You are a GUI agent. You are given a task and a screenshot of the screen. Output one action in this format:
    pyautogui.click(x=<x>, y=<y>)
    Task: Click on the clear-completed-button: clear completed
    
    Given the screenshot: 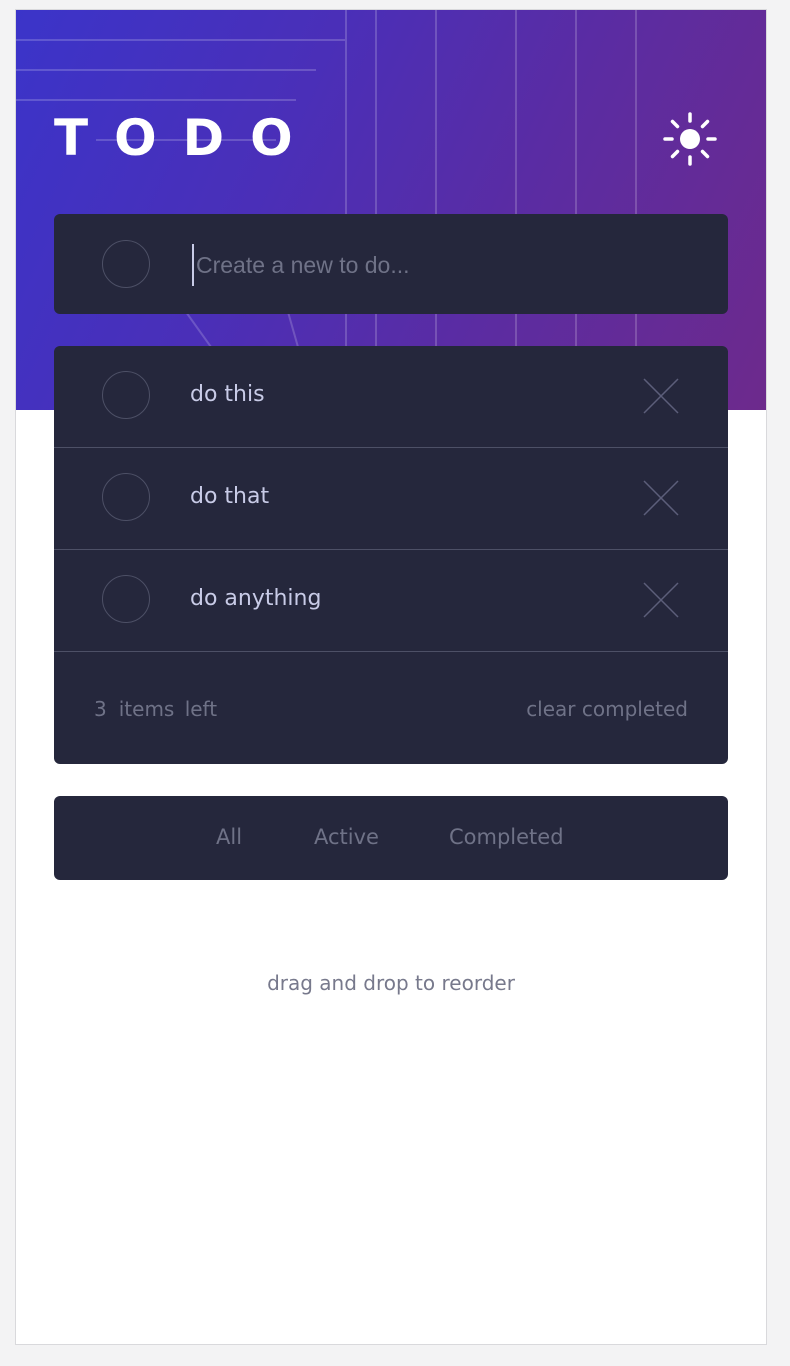 What is the action you would take?
    pyautogui.click(x=607, y=709)
    